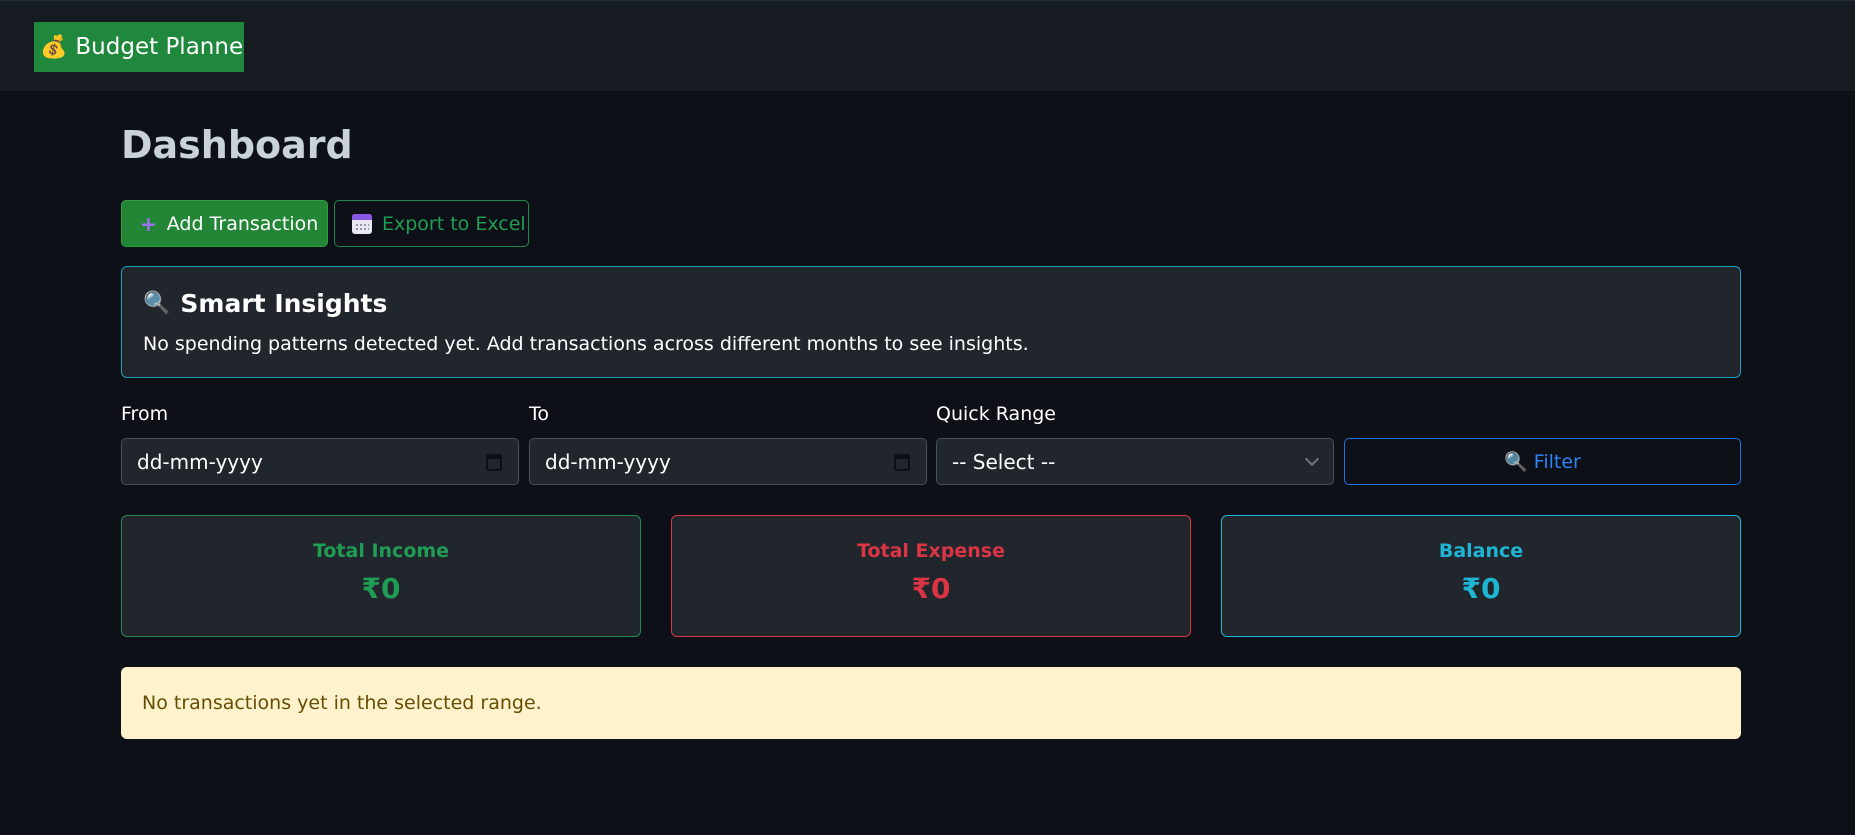 The height and width of the screenshot is (835, 1855). I want to click on money-bag-icon: 💰, so click(54, 47).